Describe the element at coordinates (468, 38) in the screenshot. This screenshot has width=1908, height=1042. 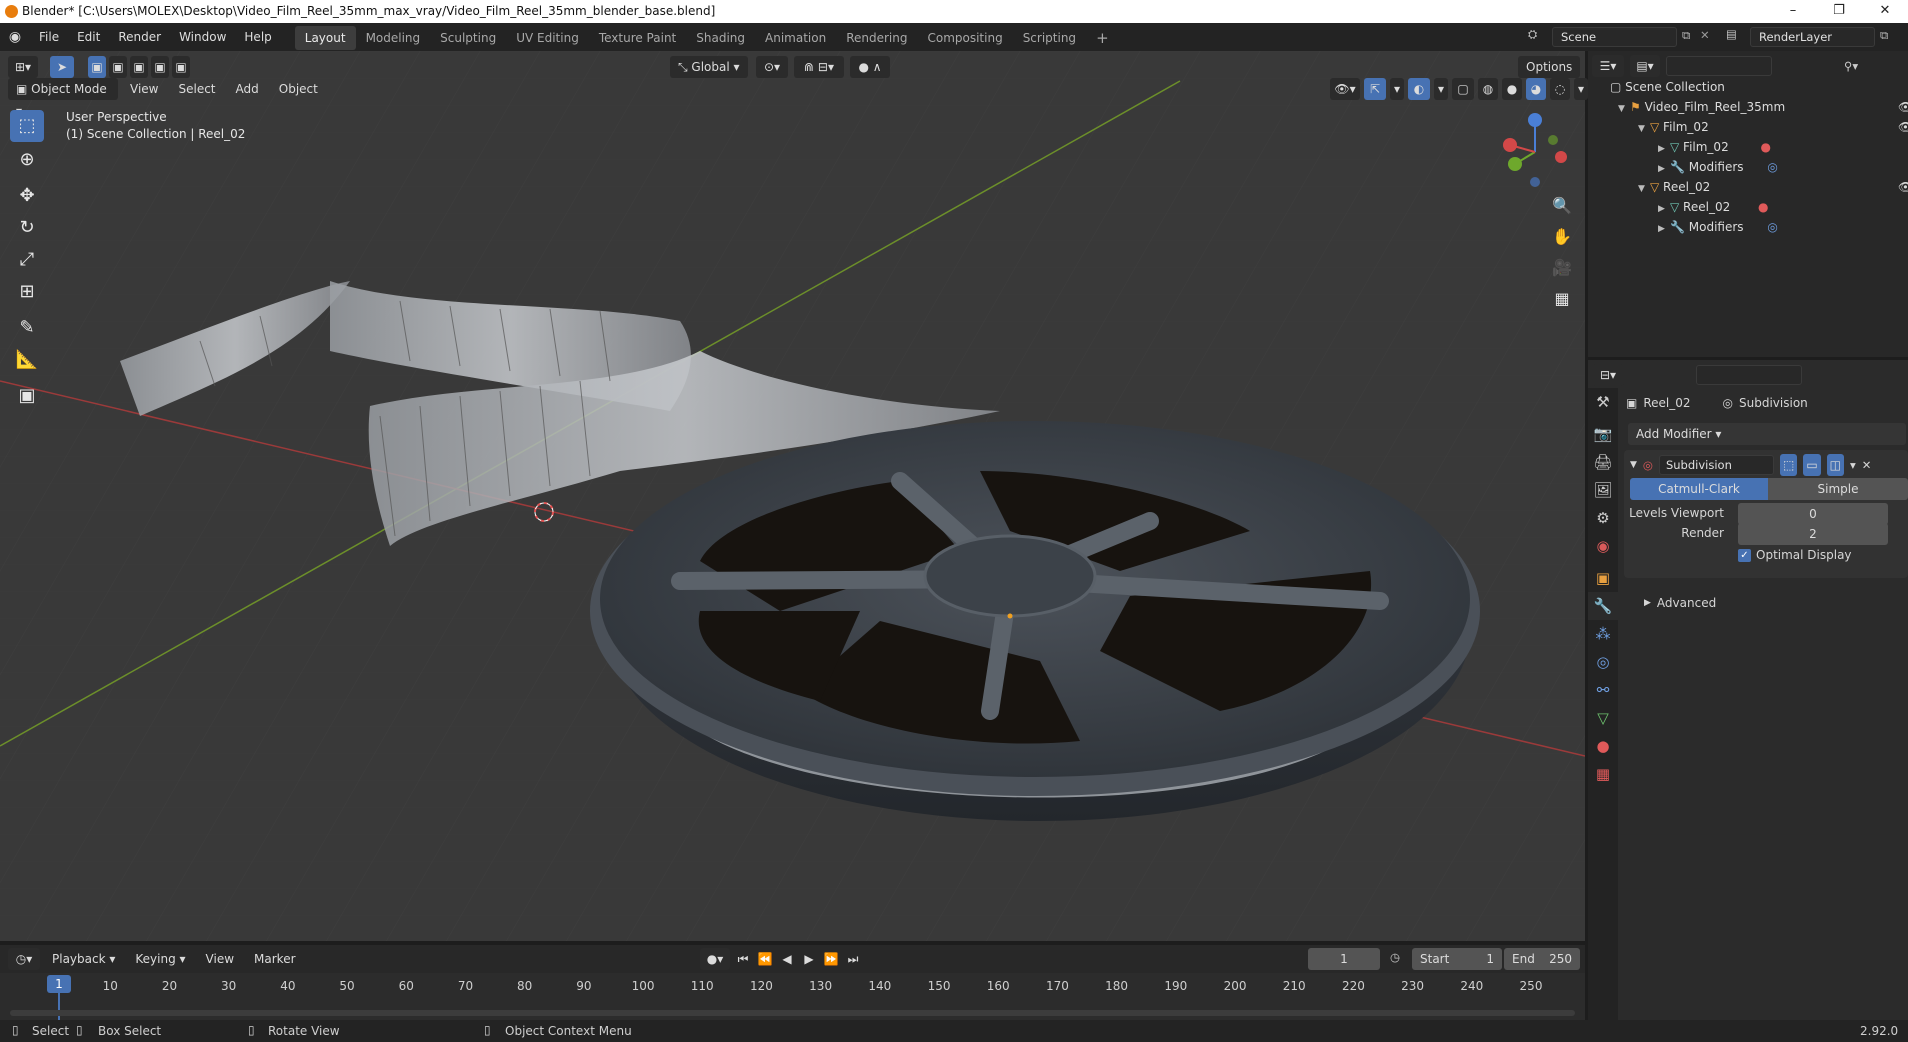
I see `tab-sculpting: Sculpting` at that location.